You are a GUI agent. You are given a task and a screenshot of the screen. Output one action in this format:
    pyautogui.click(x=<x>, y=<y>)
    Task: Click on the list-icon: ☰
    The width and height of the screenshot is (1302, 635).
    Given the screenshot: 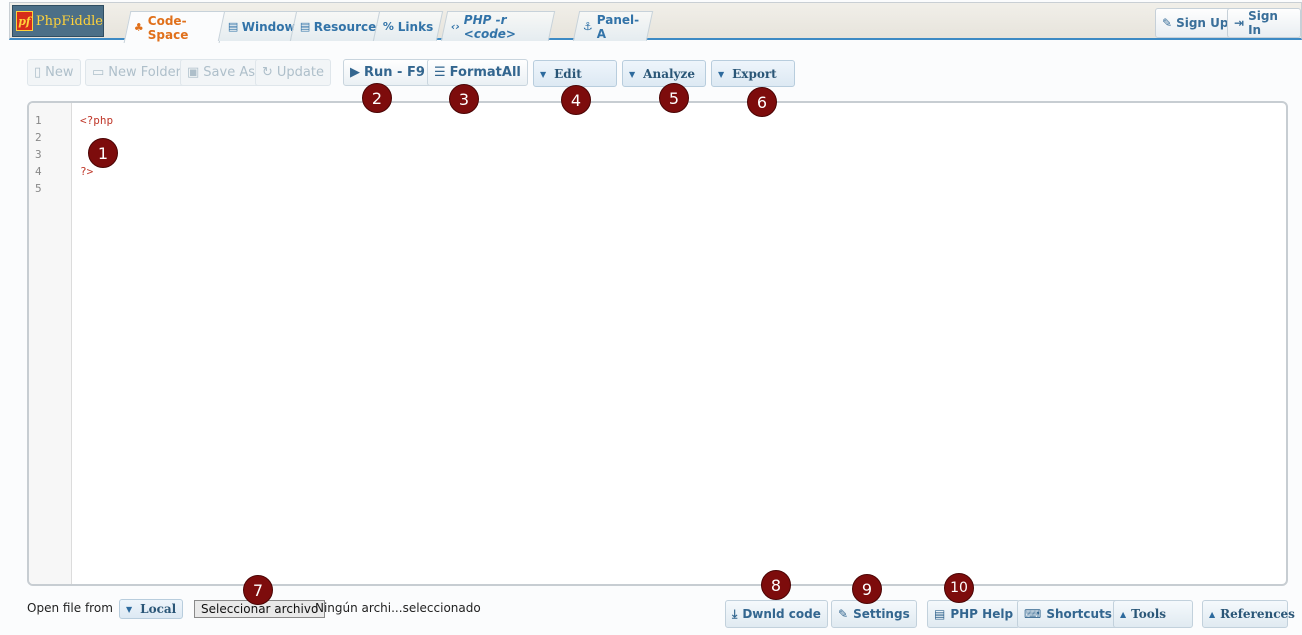 What is the action you would take?
    pyautogui.click(x=440, y=72)
    